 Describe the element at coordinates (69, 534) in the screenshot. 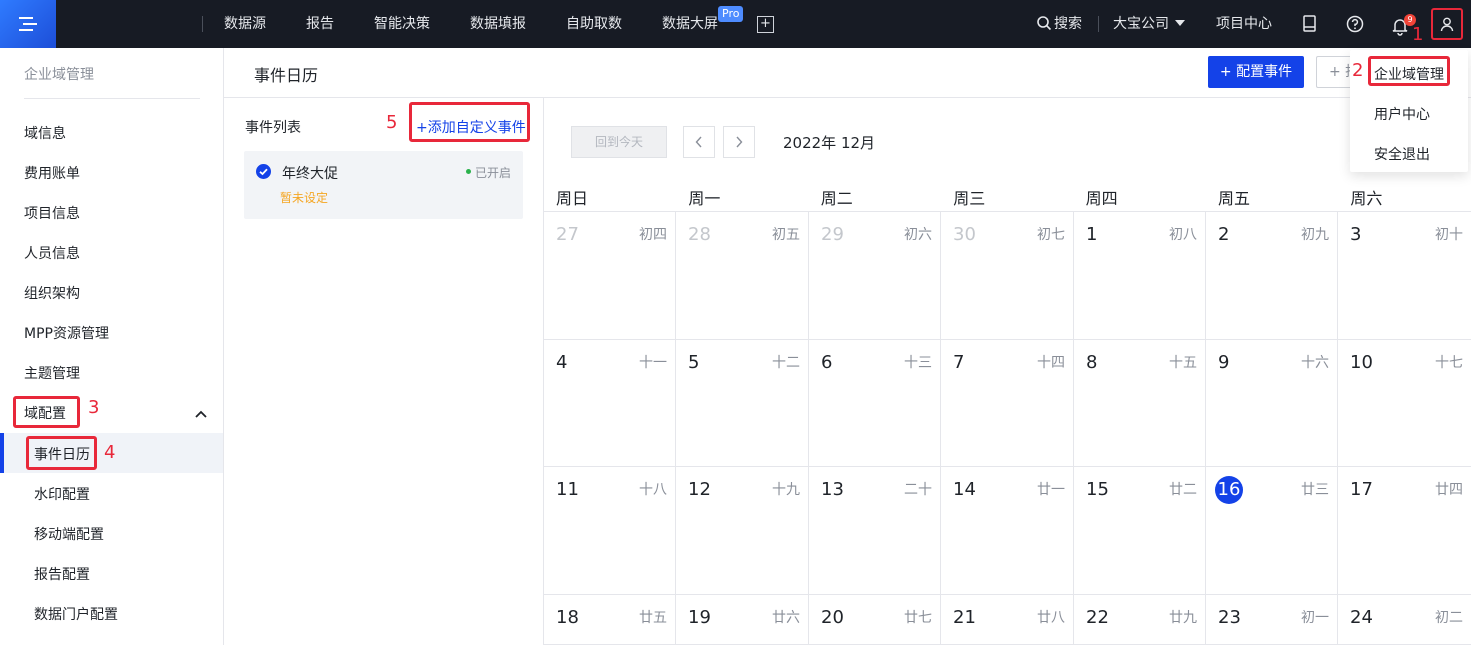

I see `sidebar-sub-mobile: 移动端配置` at that location.